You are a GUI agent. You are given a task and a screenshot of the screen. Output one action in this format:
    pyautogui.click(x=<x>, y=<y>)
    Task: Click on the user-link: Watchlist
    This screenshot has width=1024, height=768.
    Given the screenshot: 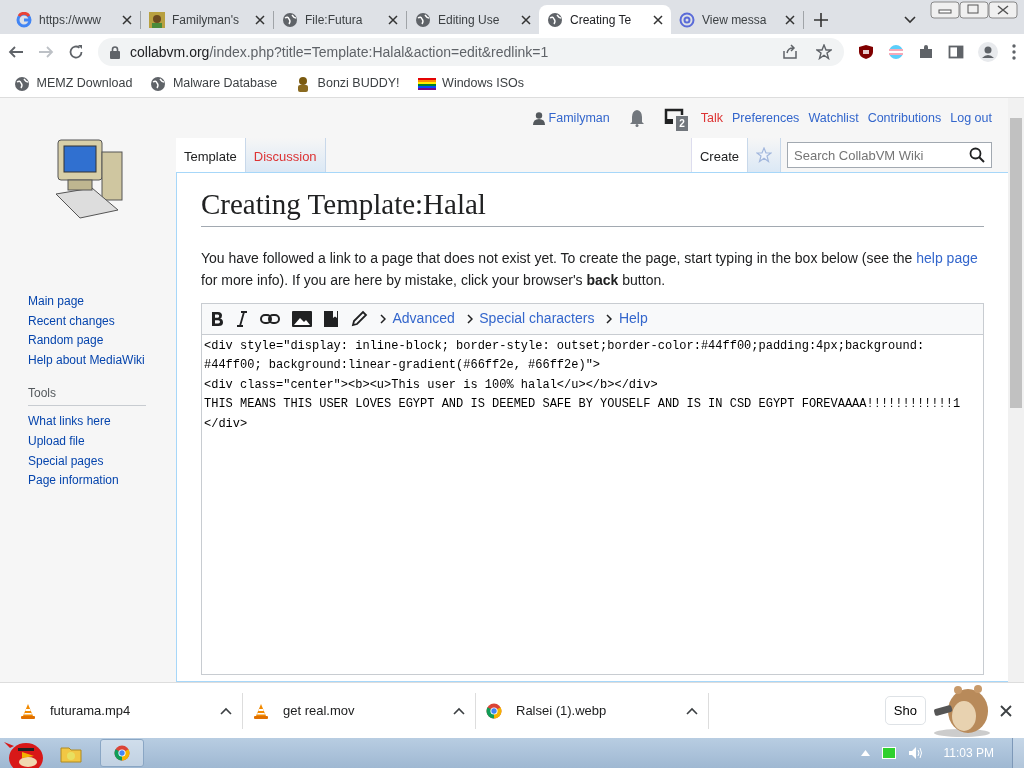 What is the action you would take?
    pyautogui.click(x=833, y=118)
    